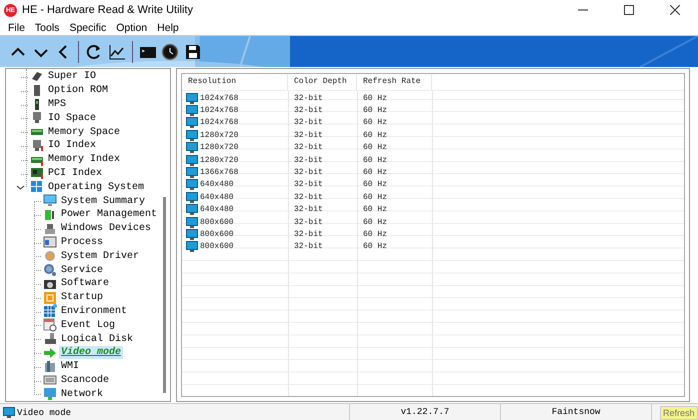 The height and width of the screenshot is (420, 698). I want to click on tree-item: Windows Devices, so click(106, 229).